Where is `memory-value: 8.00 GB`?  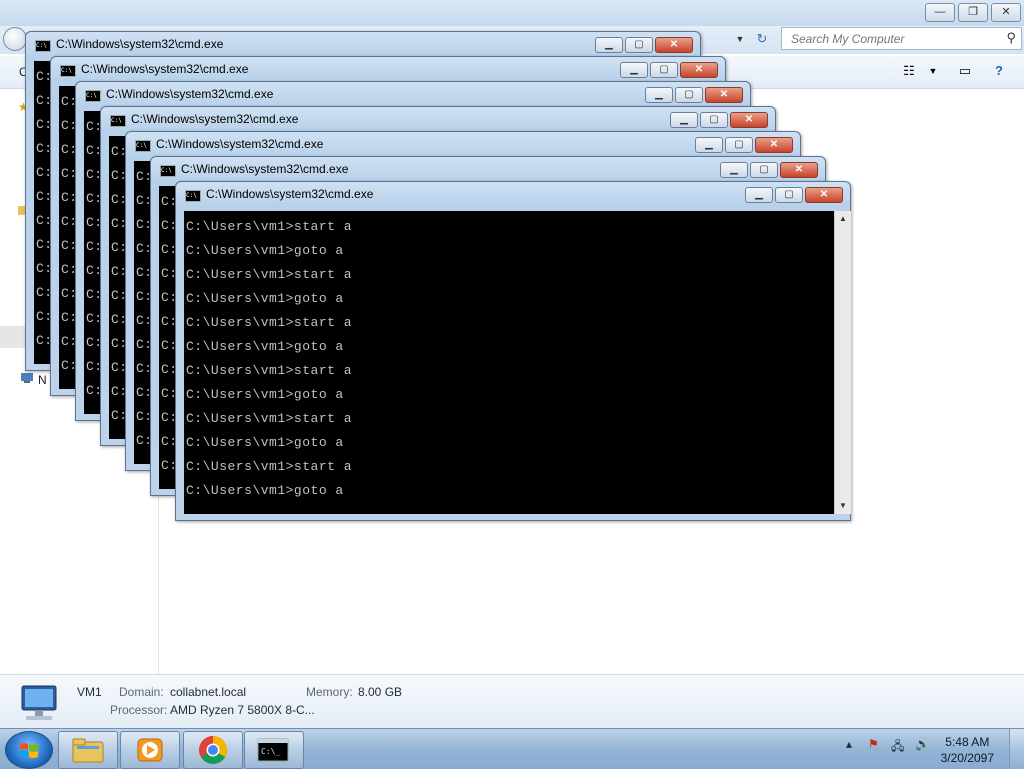
memory-value: 8.00 GB is located at coordinates (380, 692).